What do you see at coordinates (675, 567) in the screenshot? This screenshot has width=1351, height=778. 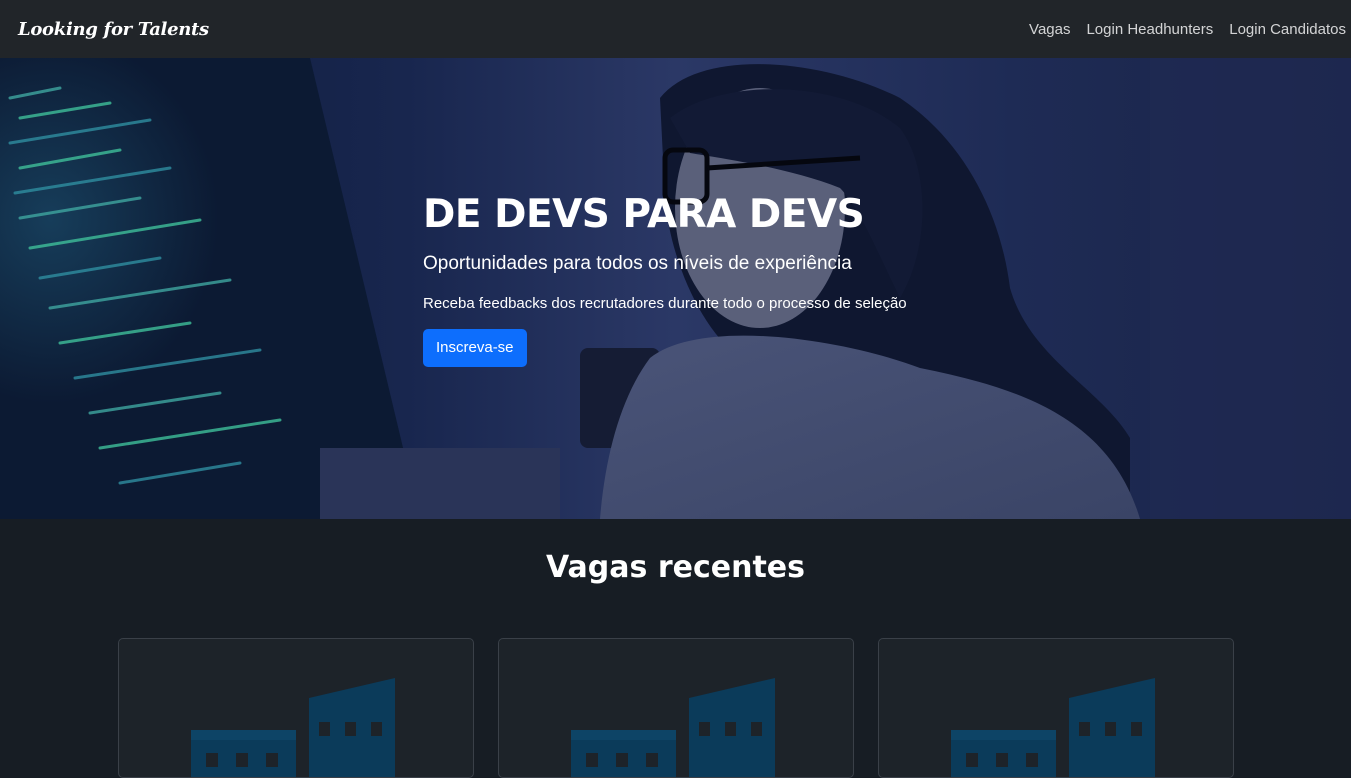 I see `recent-jobs-title: Vagas recentes` at bounding box center [675, 567].